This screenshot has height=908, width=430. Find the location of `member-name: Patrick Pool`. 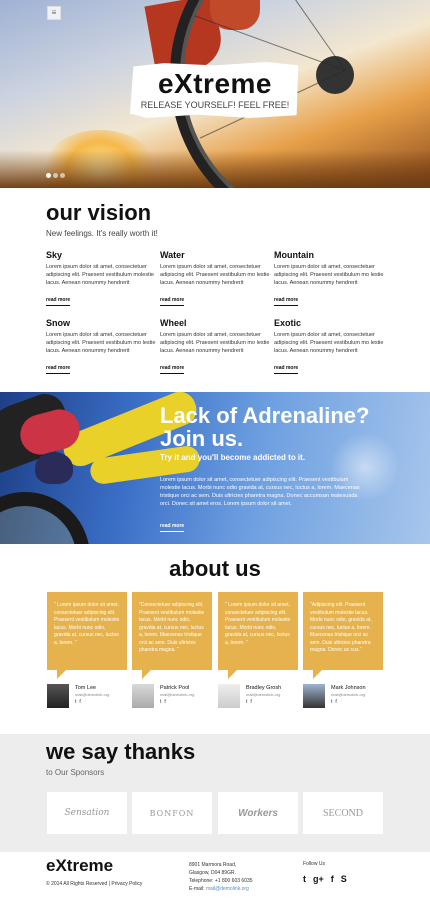

member-name: Patrick Pool is located at coordinates (175, 688).